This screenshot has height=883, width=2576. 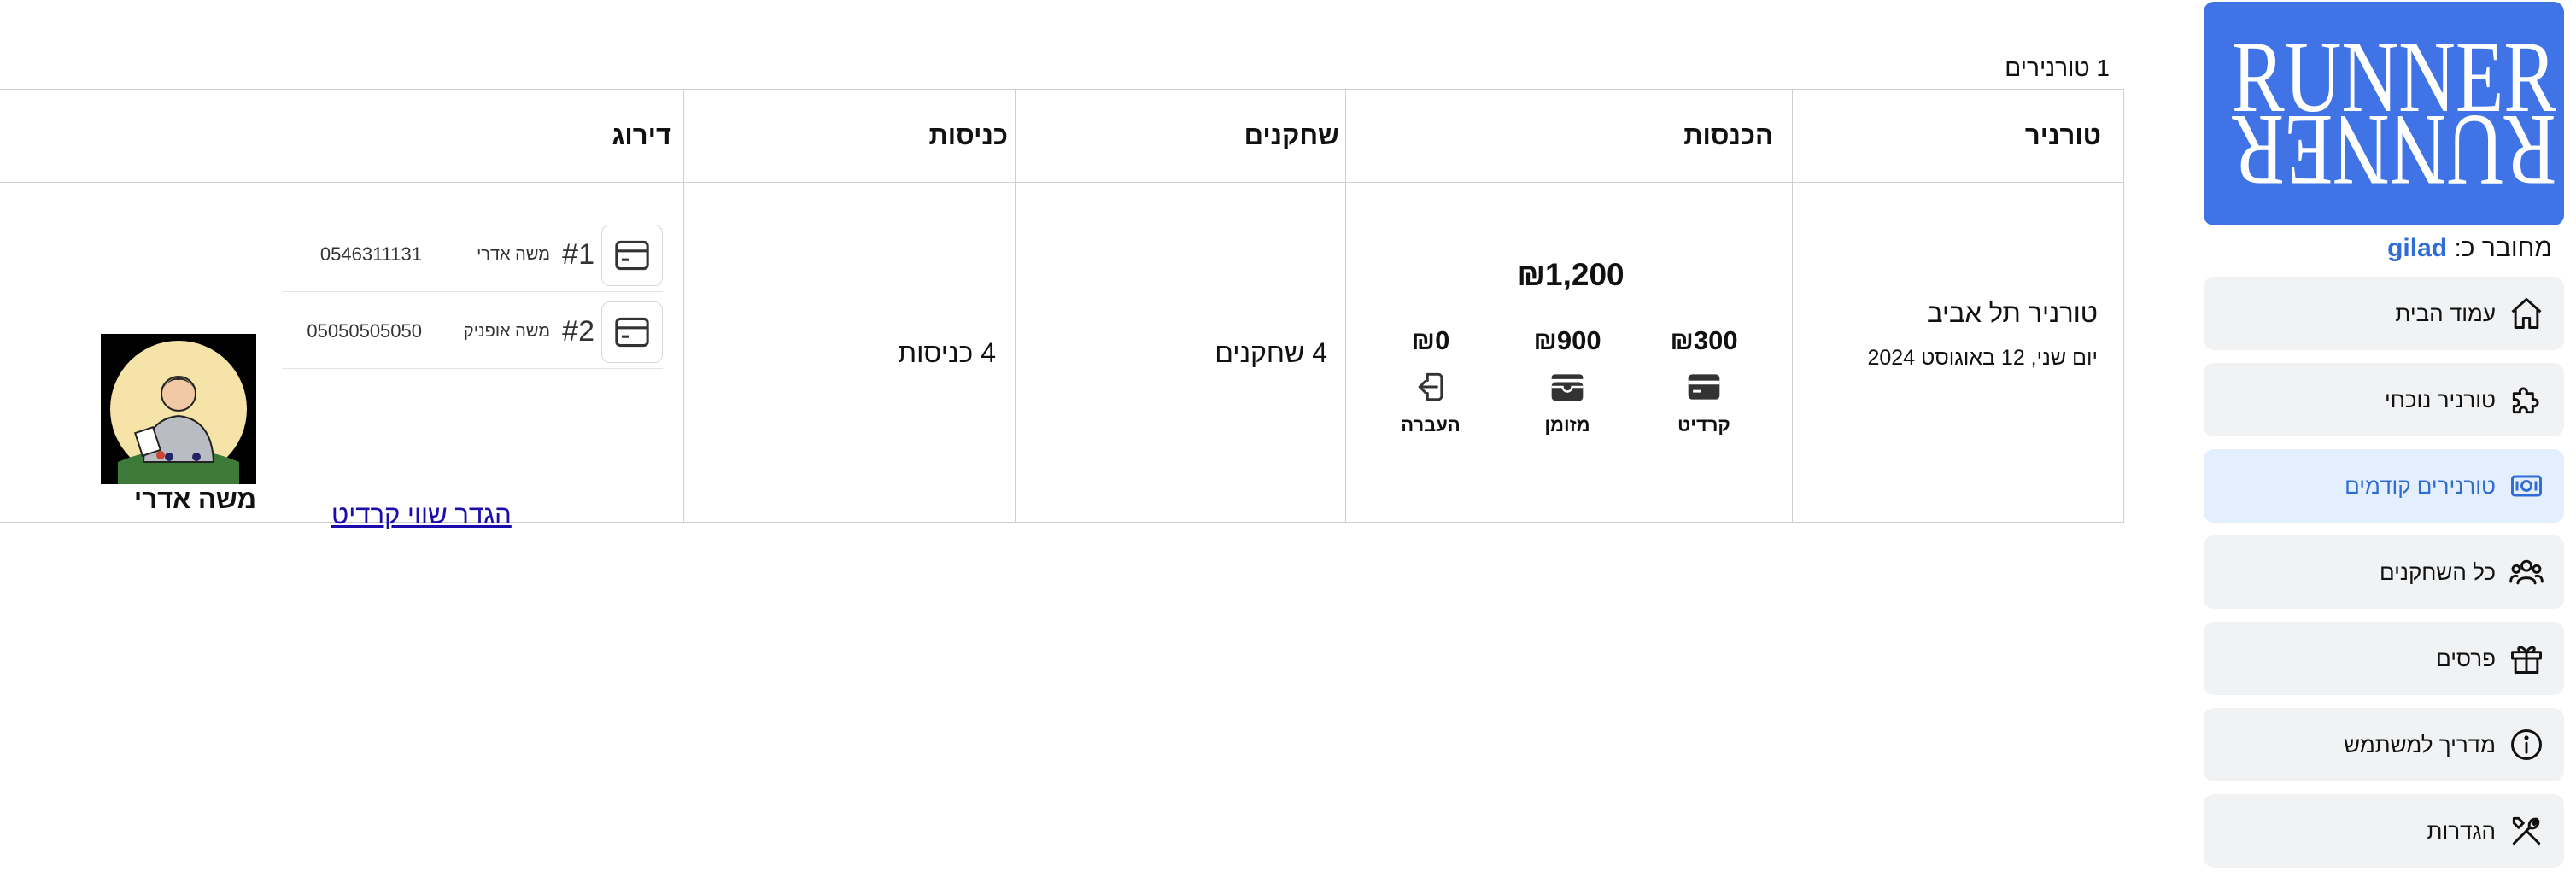 I want to click on connected-user: מחובר כ: gilad, so click(x=2469, y=249).